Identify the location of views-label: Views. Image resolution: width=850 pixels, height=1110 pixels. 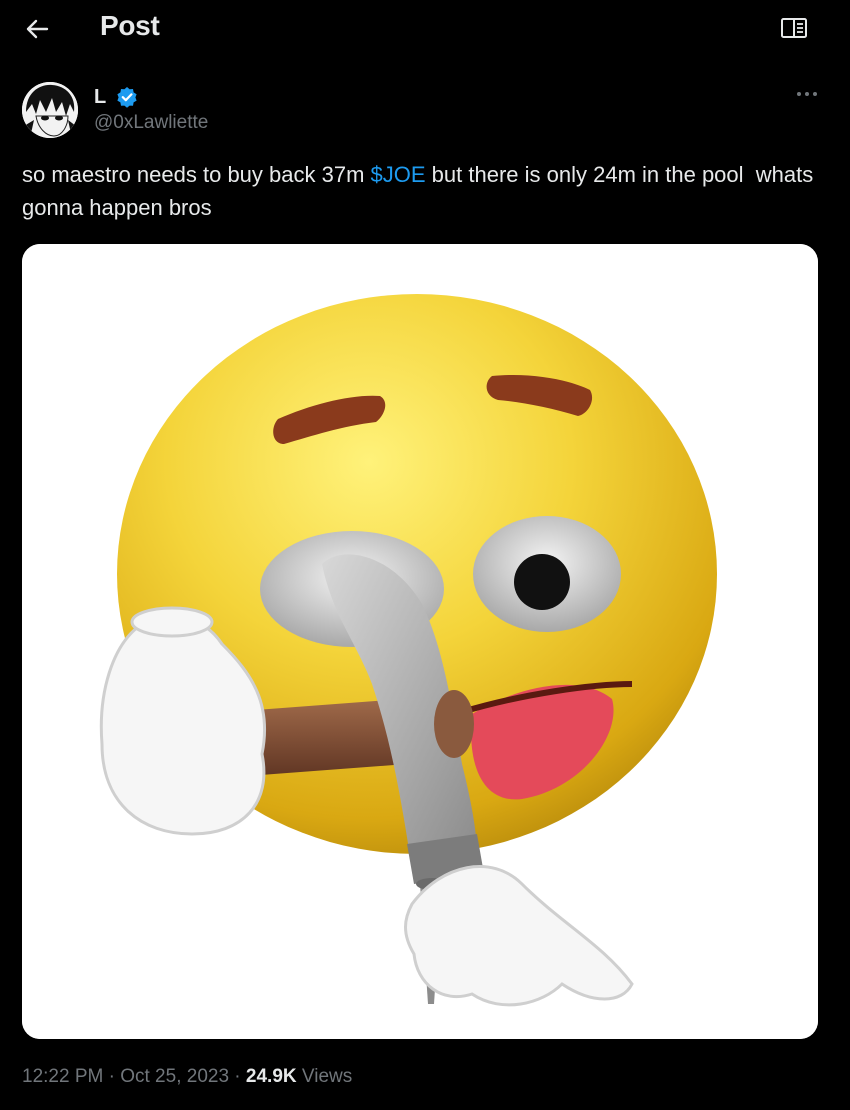
(324, 1076).